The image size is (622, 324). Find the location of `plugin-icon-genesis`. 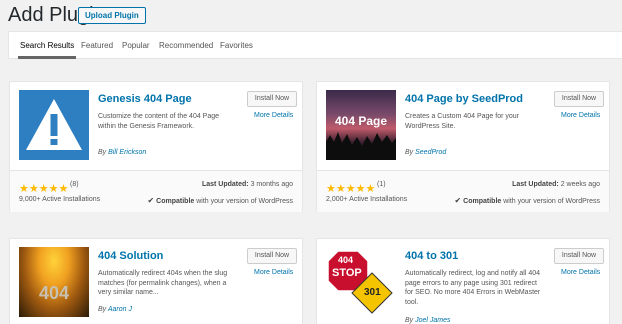

plugin-icon-genesis is located at coordinates (54, 125).